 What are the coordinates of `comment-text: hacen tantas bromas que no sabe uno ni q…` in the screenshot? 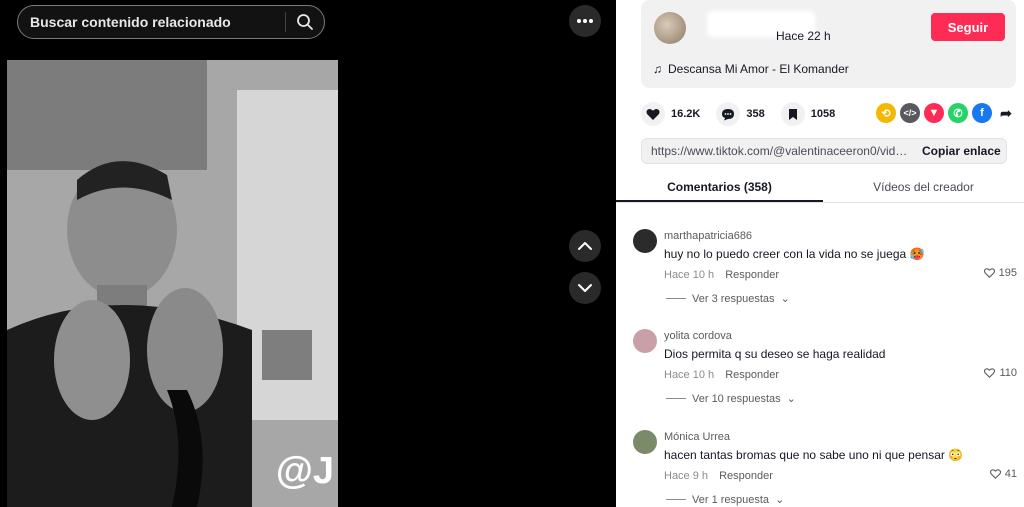 It's located at (814, 455).